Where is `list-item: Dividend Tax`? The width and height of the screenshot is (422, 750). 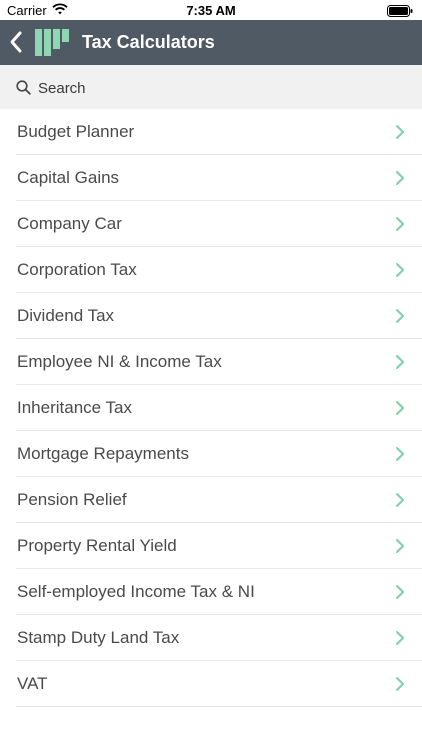 list-item: Dividend Tax is located at coordinates (211, 316).